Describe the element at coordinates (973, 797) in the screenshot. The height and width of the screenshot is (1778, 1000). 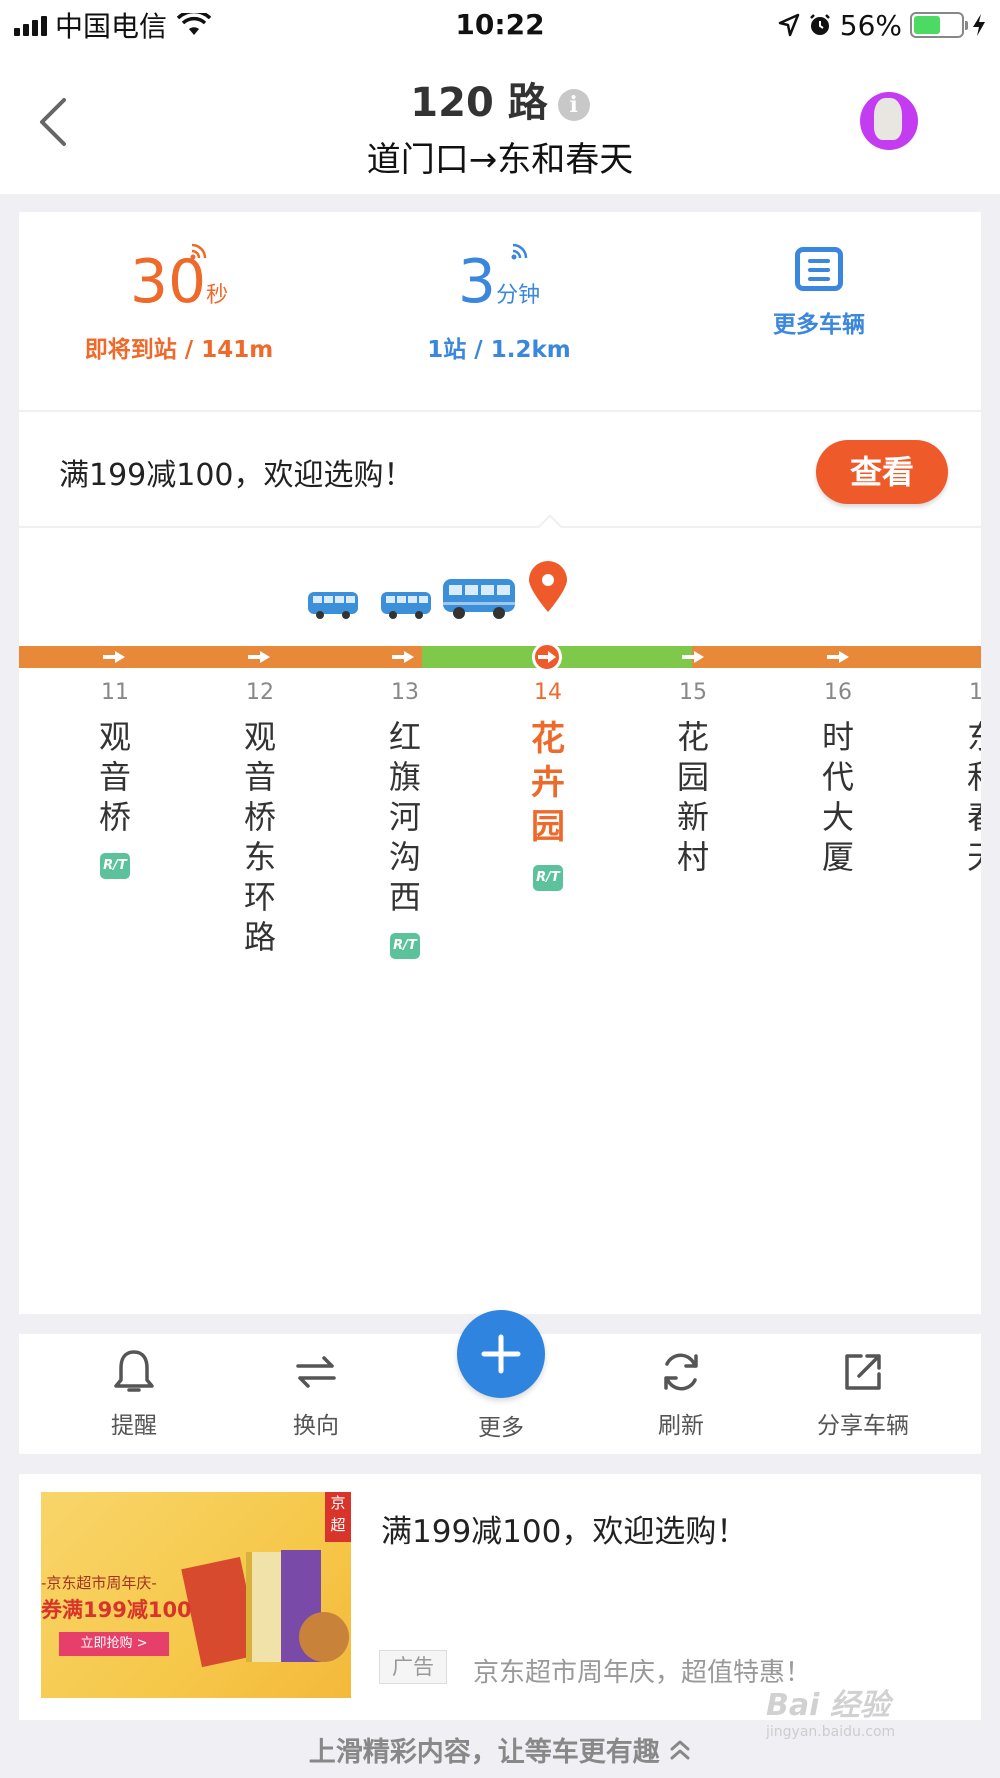
I see `stop-name: 东和春天` at that location.